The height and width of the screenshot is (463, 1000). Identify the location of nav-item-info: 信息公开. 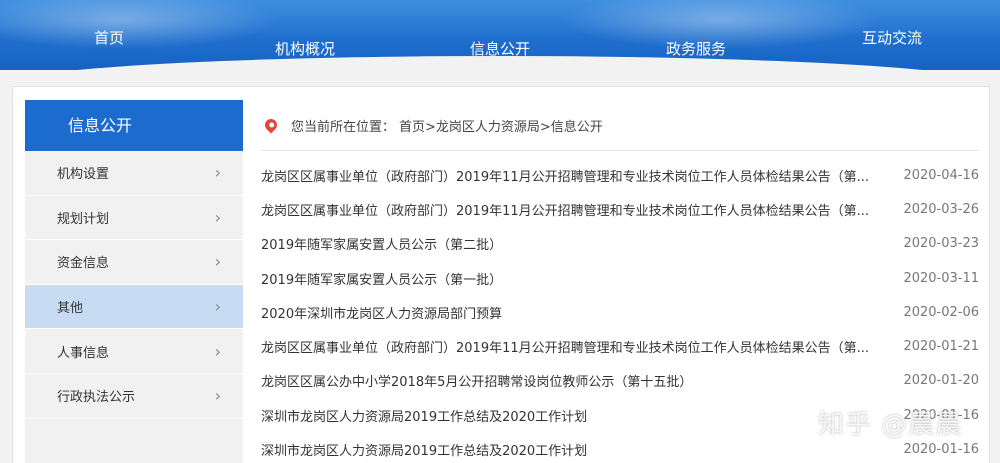
(500, 48).